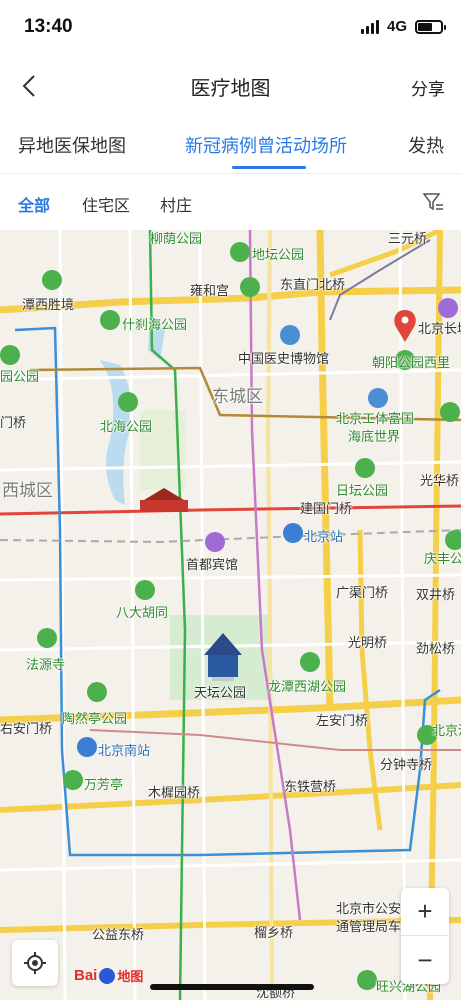  What do you see at coordinates (307, 686) in the screenshot?
I see `map-label: 龙潭西湖公园` at bounding box center [307, 686].